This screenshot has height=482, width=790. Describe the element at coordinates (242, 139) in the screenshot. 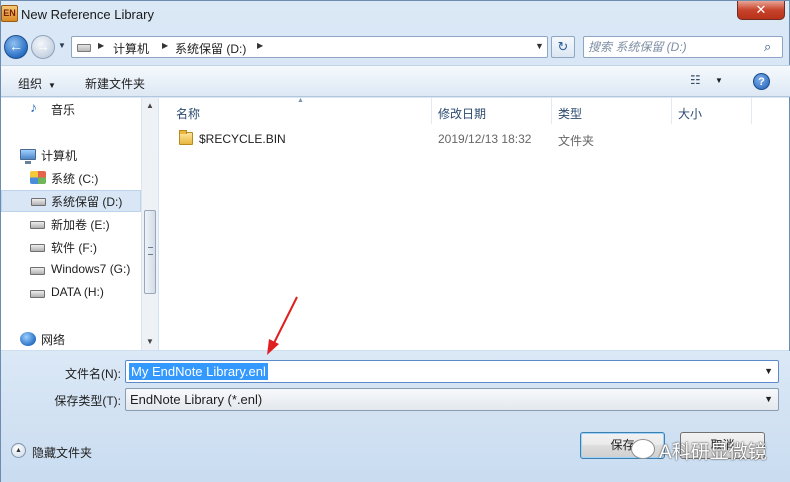

I see `file-name: $RECYCLE.BIN` at that location.